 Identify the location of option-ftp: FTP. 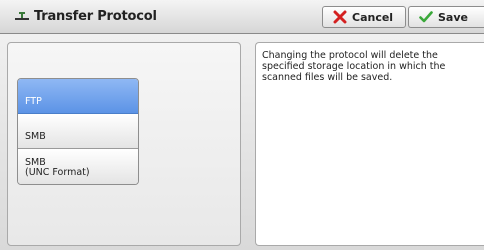
(78, 96).